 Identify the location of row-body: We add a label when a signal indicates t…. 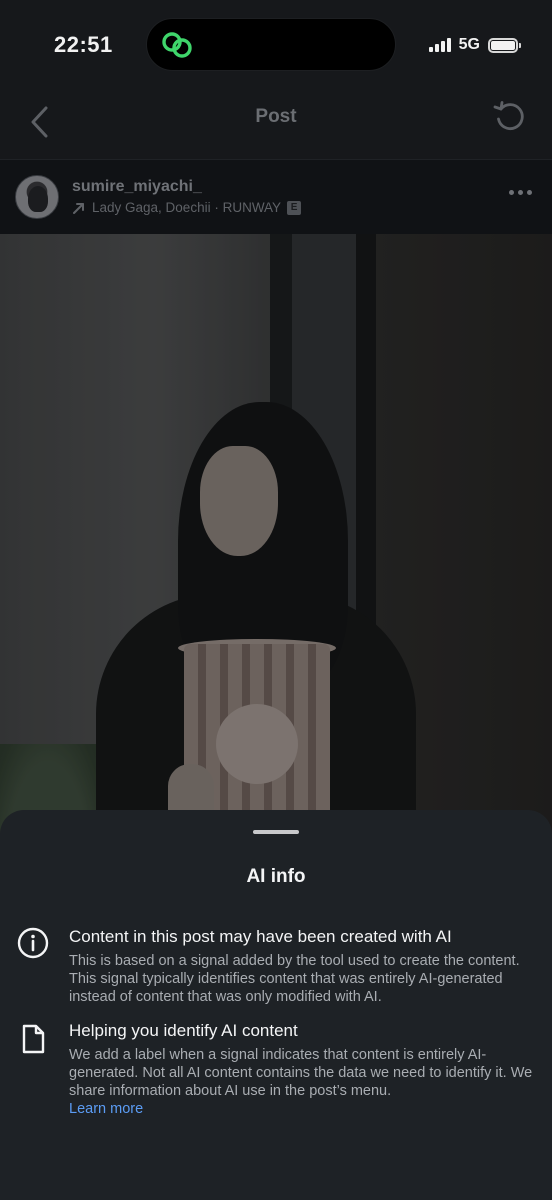
(301, 1073).